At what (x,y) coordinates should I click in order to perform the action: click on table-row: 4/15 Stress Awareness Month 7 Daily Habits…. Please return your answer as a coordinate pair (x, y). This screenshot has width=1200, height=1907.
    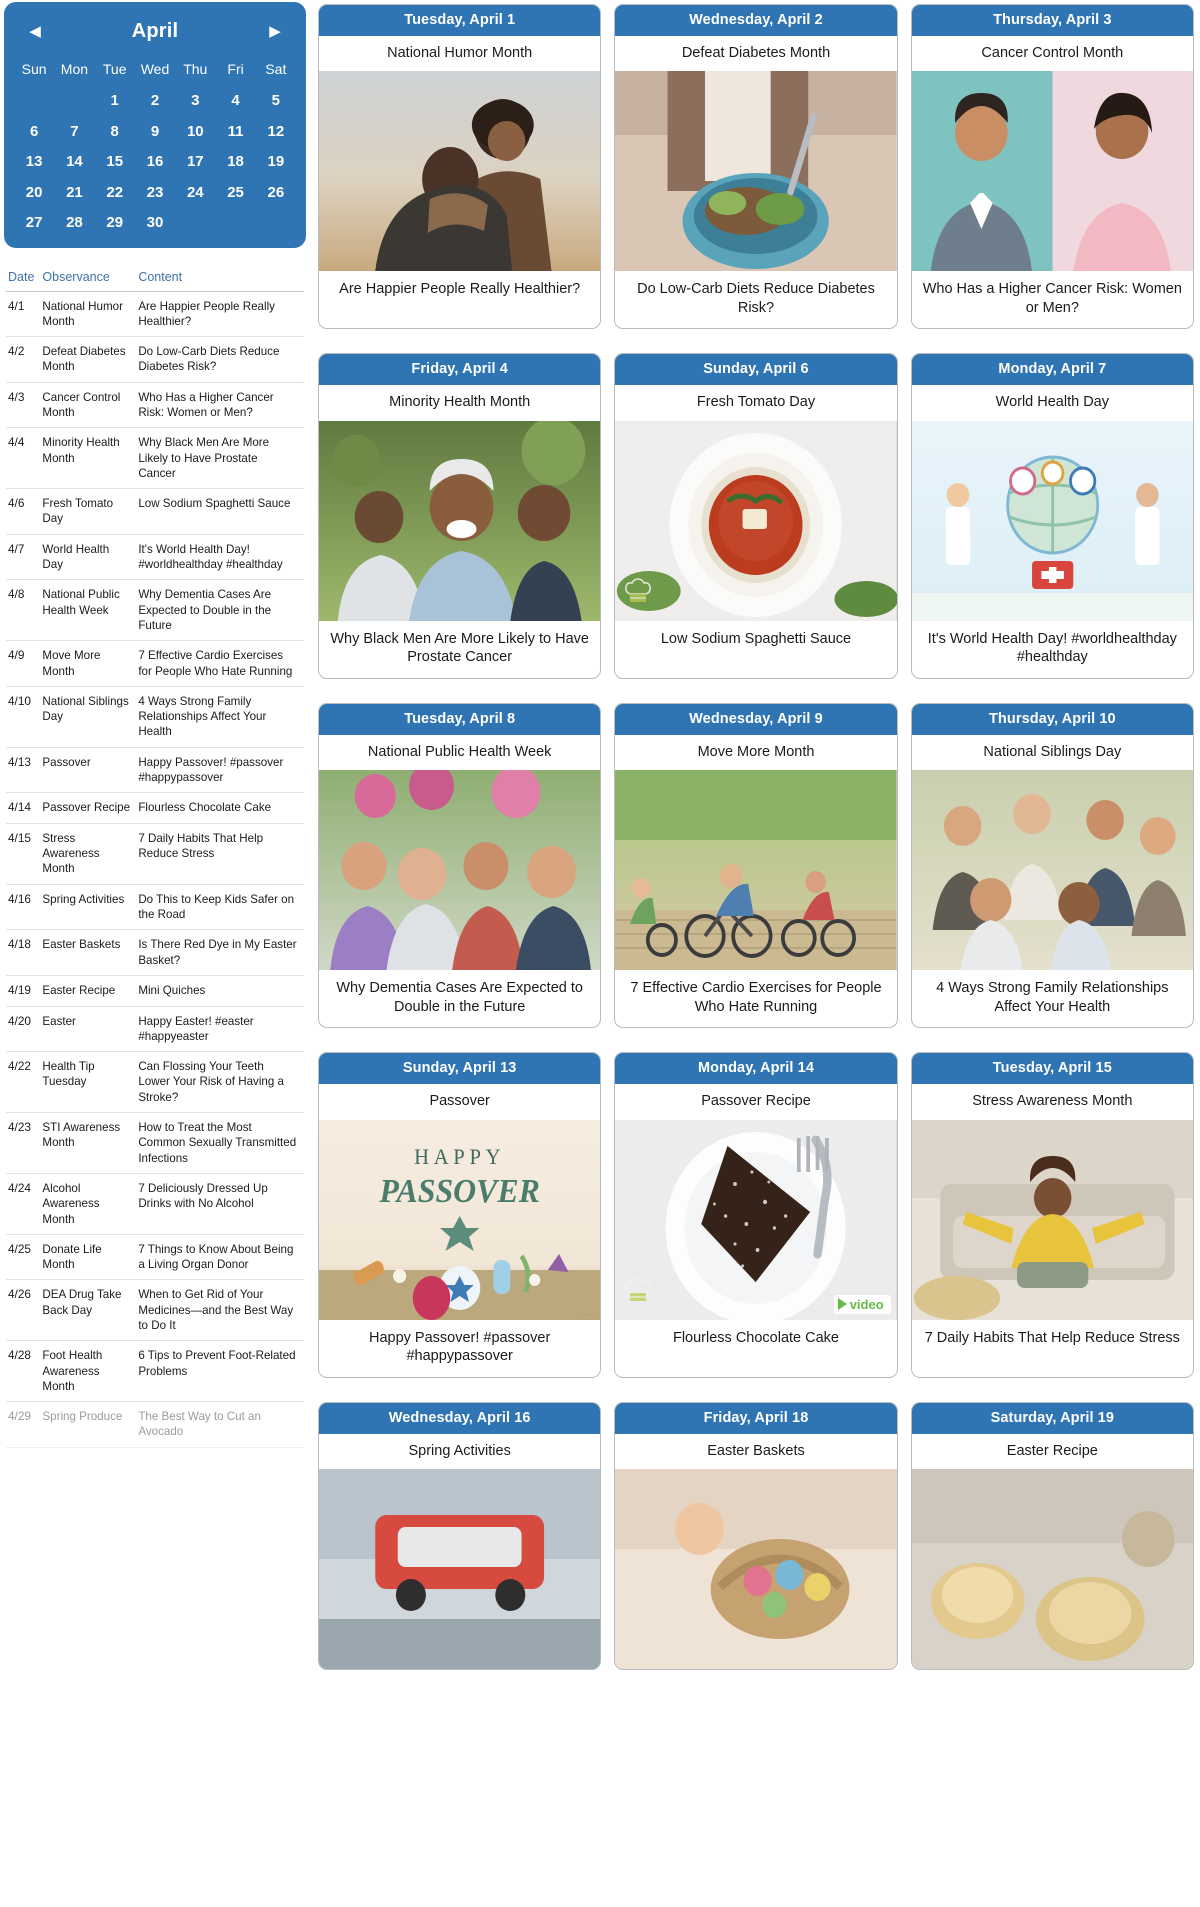
    Looking at the image, I should click on (155, 854).